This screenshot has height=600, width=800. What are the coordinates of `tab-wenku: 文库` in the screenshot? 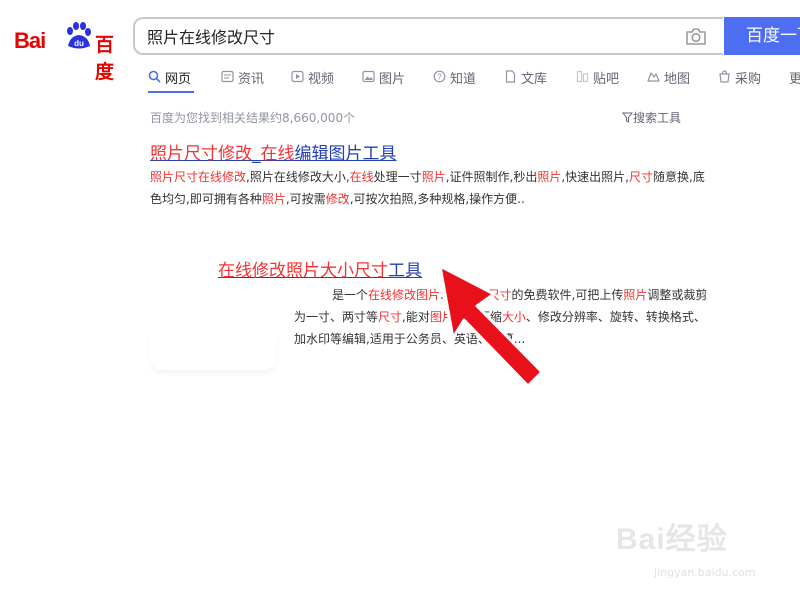 It's located at (525, 82).